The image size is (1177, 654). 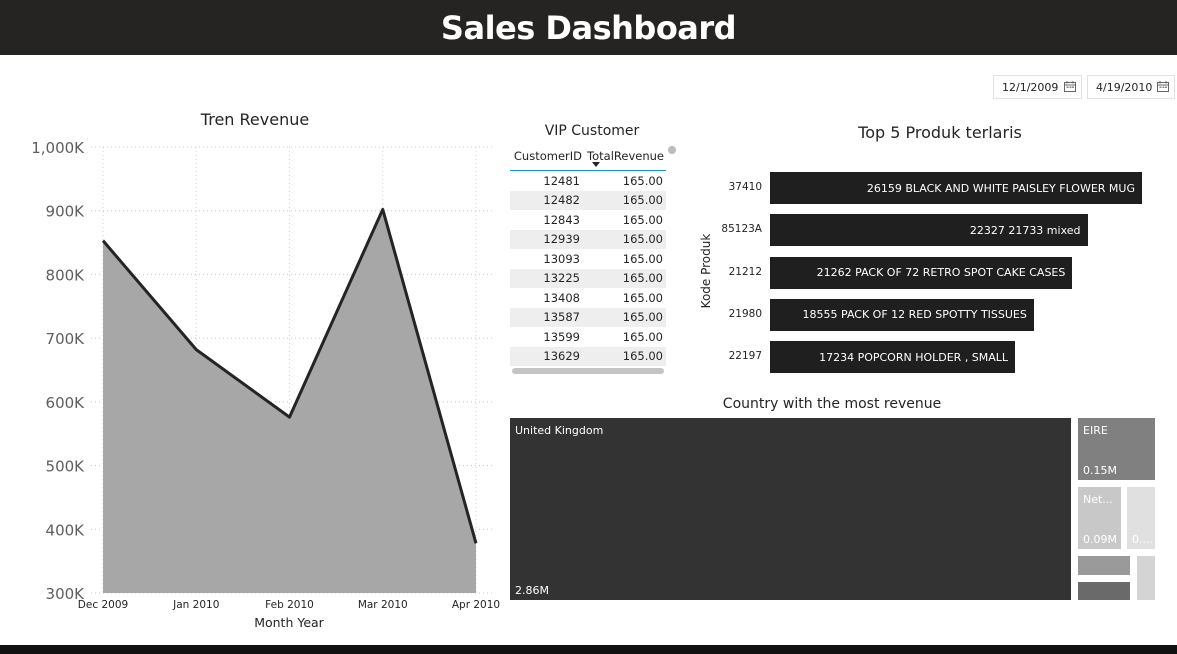 I want to click on table-row: 13093 165.00, so click(x=588, y=259).